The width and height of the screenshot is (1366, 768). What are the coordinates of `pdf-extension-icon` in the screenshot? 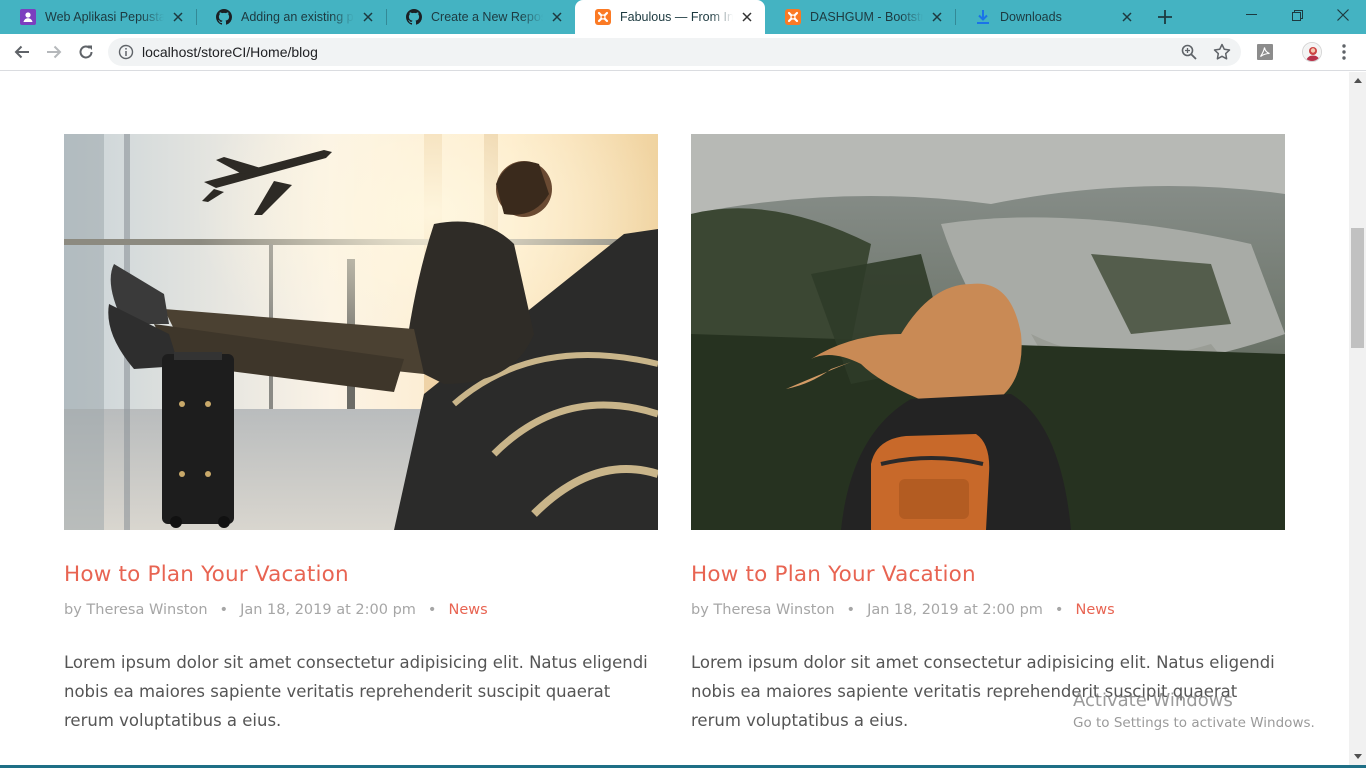 It's located at (1265, 52).